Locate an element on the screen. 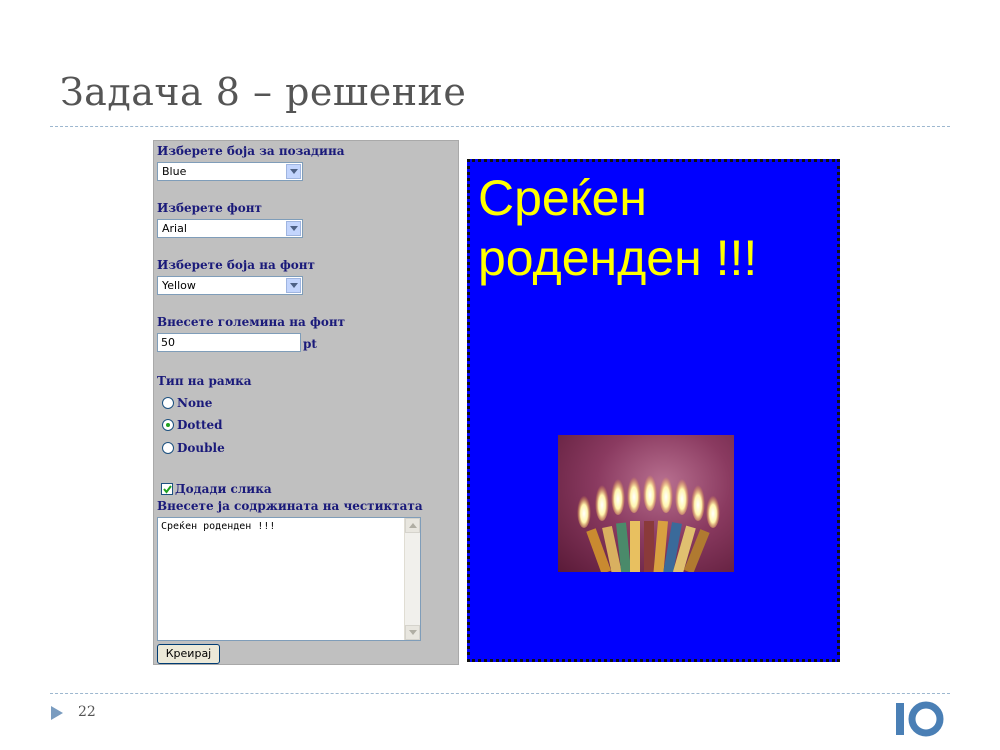 The height and width of the screenshot is (750, 1000). content-textarea: Среќен роденден !!! is located at coordinates (289, 579).